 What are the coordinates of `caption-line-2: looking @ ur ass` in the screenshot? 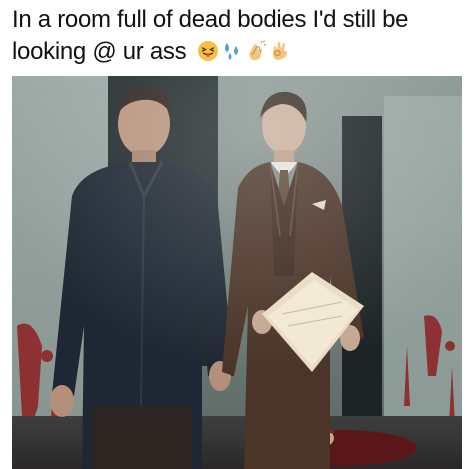 It's located at (240, 52).